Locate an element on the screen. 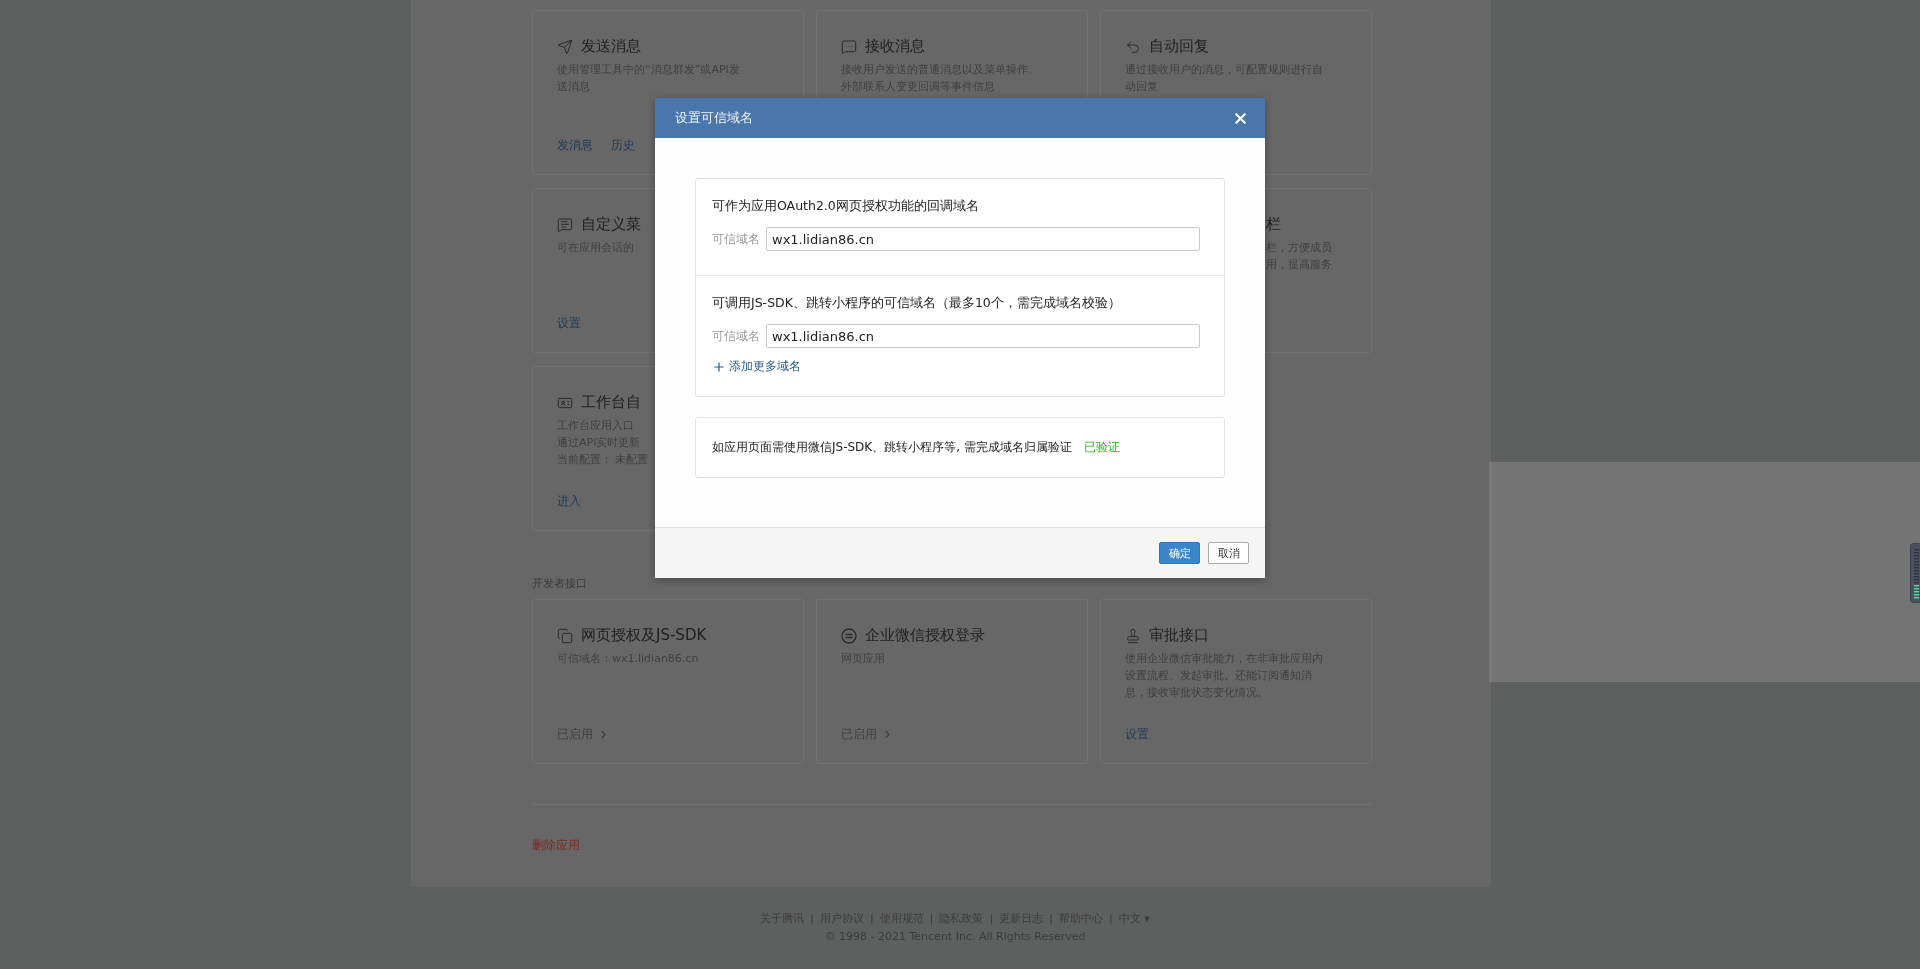 This screenshot has height=969, width=1920. card-title: 工作台自 is located at coordinates (611, 402).